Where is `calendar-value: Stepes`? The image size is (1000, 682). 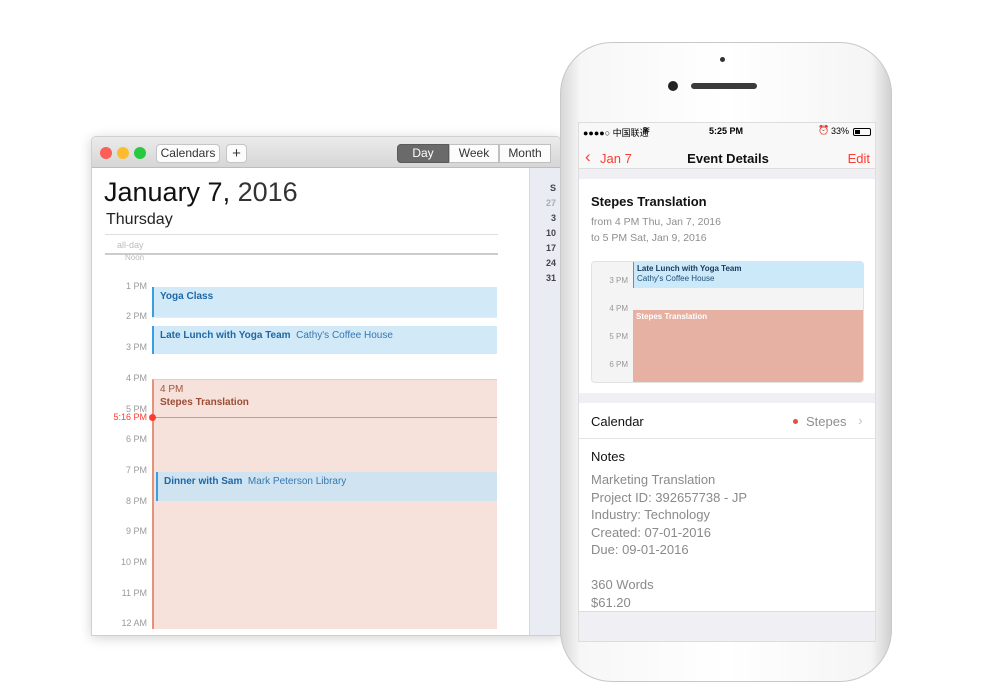
calendar-value: Stepes is located at coordinates (826, 421).